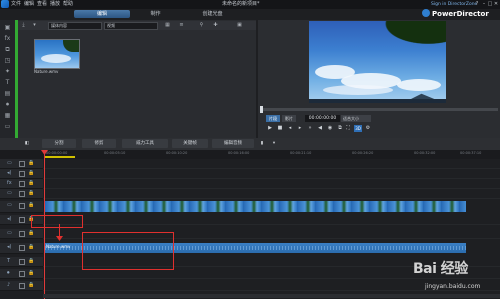 The width and height of the screenshot is (500, 299). I want to click on menu-play: 播放, so click(55, 4).